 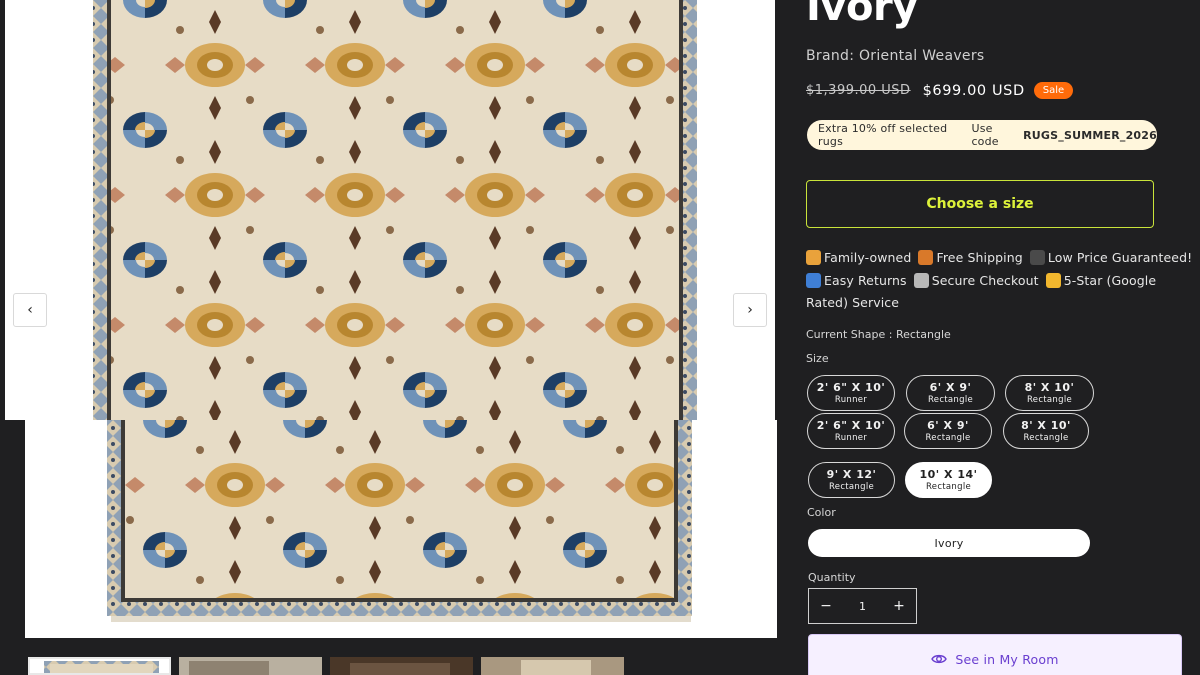 I want to click on price-row: $1,399.00 USD $699.00 USD Sale, so click(x=940, y=90).